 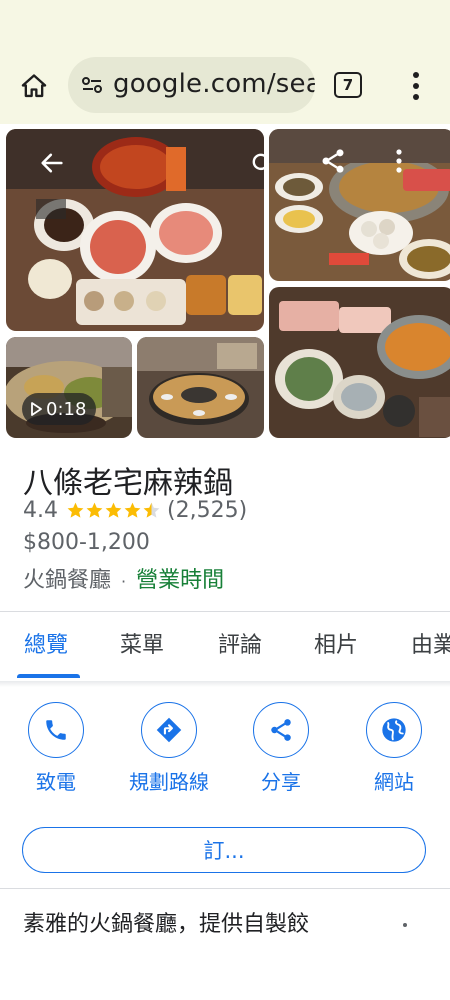 What do you see at coordinates (225, 888) in the screenshot?
I see `divider` at bounding box center [225, 888].